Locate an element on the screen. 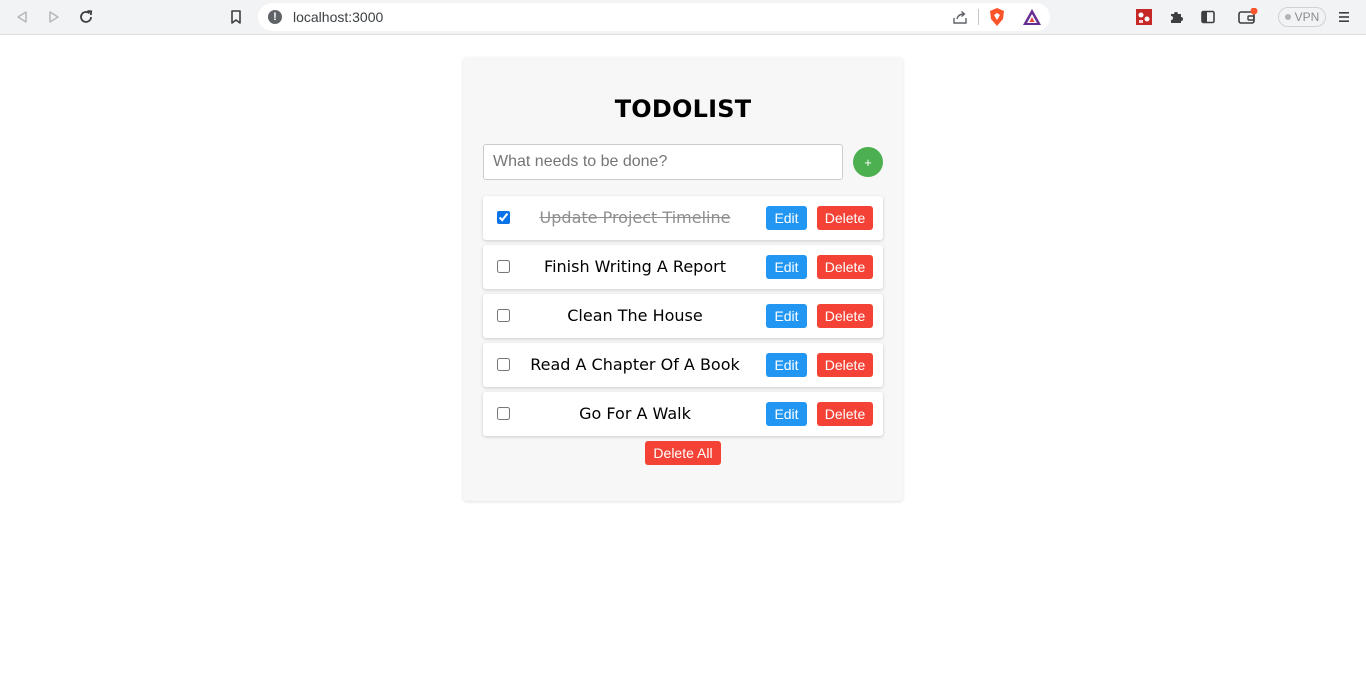 The height and width of the screenshot is (684, 1366). todo-item: Update Project Timeline Edit Delete is located at coordinates (683, 218).